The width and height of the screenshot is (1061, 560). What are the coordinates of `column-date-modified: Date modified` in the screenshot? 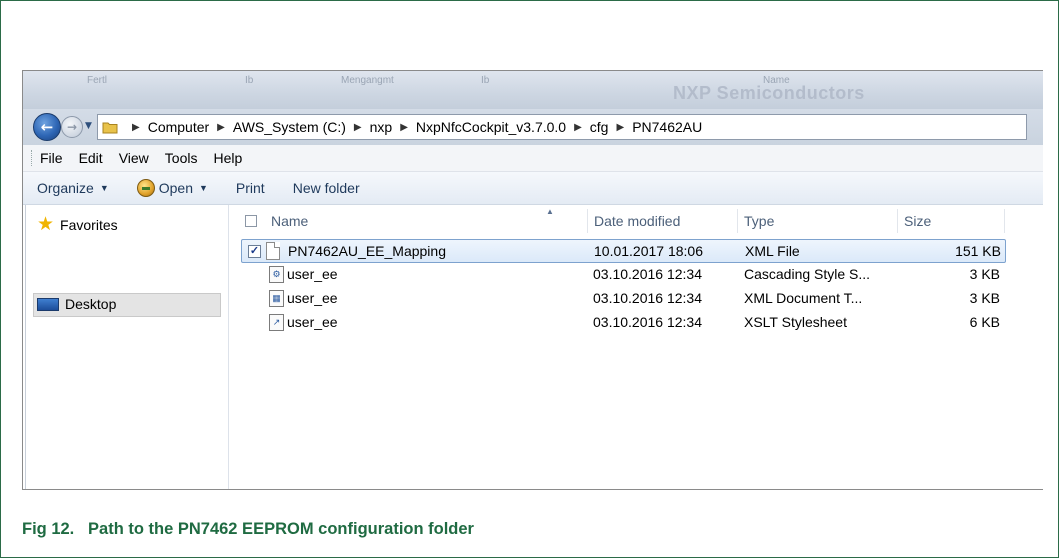 It's located at (637, 221).